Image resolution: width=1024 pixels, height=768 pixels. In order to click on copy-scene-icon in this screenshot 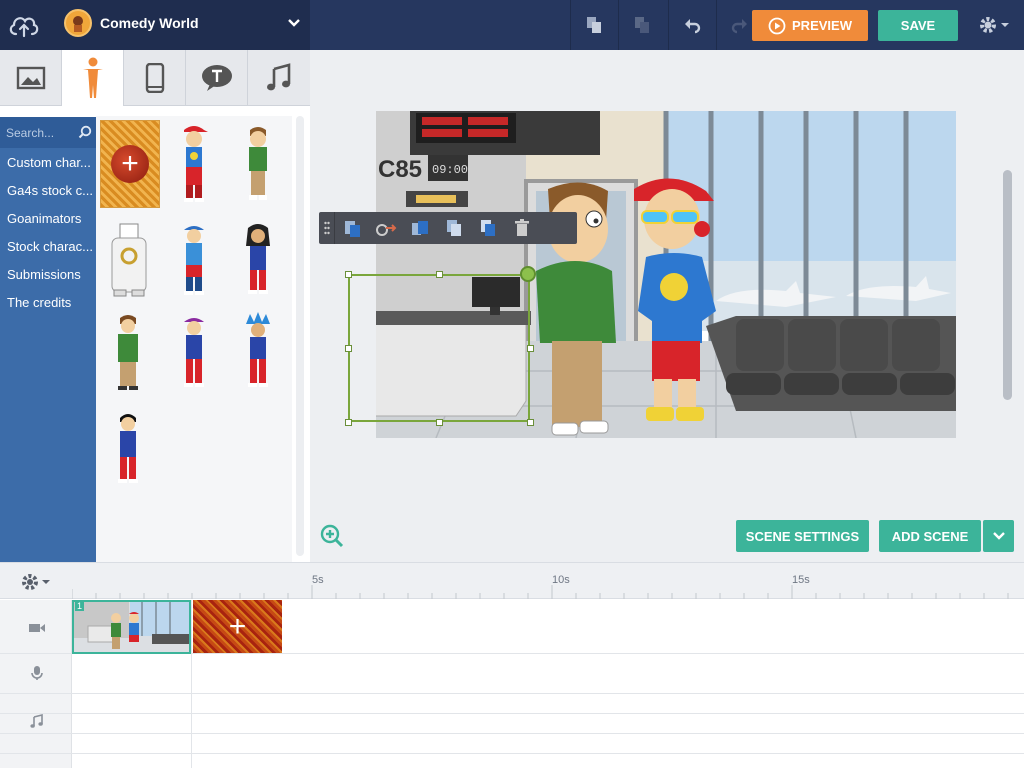, I will do `click(593, 25)`.